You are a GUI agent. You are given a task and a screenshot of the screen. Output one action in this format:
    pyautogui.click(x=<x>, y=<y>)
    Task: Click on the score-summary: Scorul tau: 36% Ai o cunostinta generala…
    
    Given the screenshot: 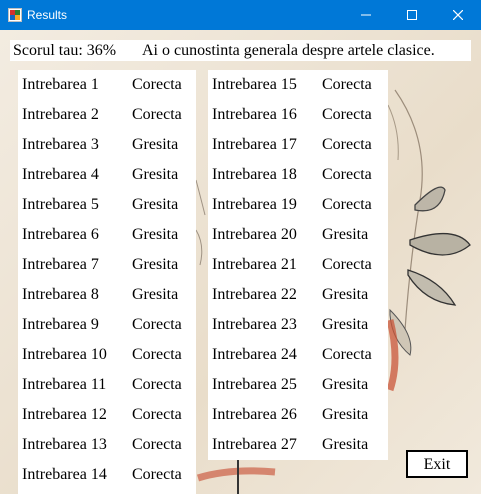 What is the action you would take?
    pyautogui.click(x=240, y=50)
    